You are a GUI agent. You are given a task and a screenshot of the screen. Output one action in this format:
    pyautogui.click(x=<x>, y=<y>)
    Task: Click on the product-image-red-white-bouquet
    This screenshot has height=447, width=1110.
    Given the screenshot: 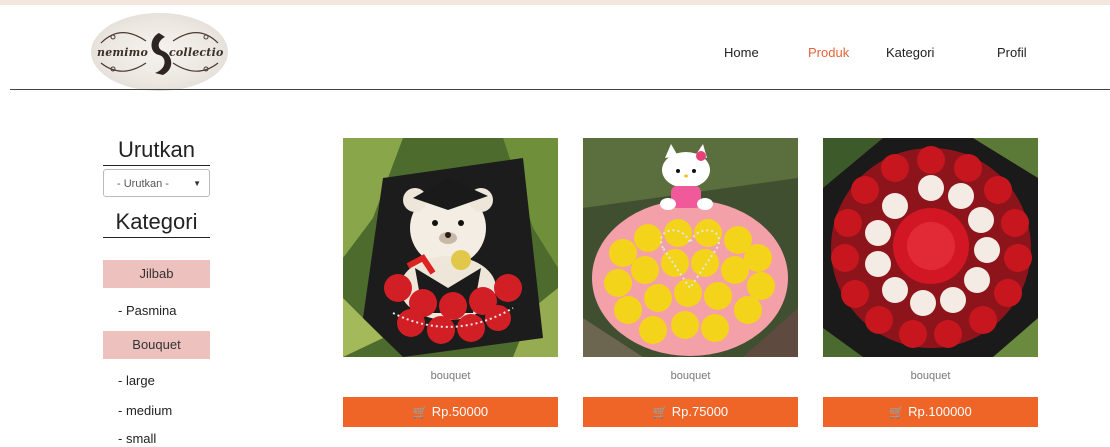 What is the action you would take?
    pyautogui.click(x=930, y=247)
    